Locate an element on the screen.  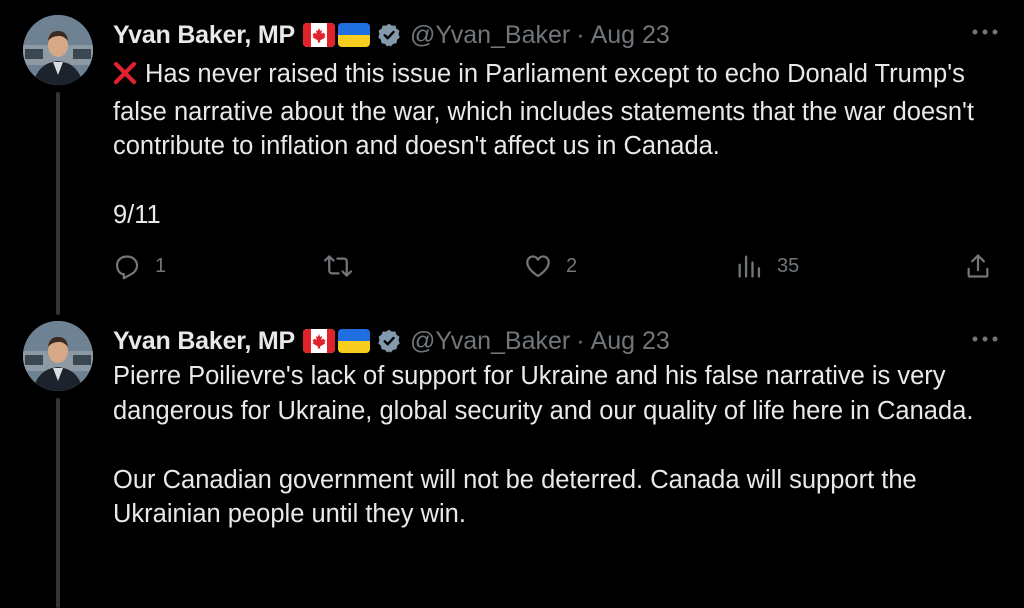
reply-button: 1 is located at coordinates (139, 266).